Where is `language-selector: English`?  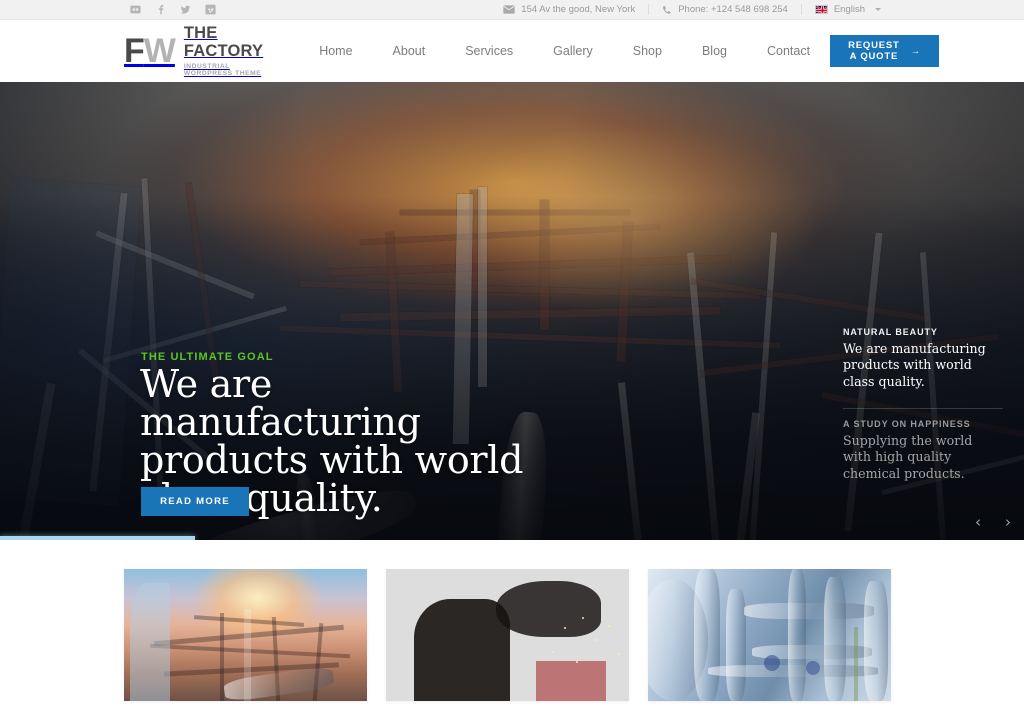 language-selector: English is located at coordinates (848, 9).